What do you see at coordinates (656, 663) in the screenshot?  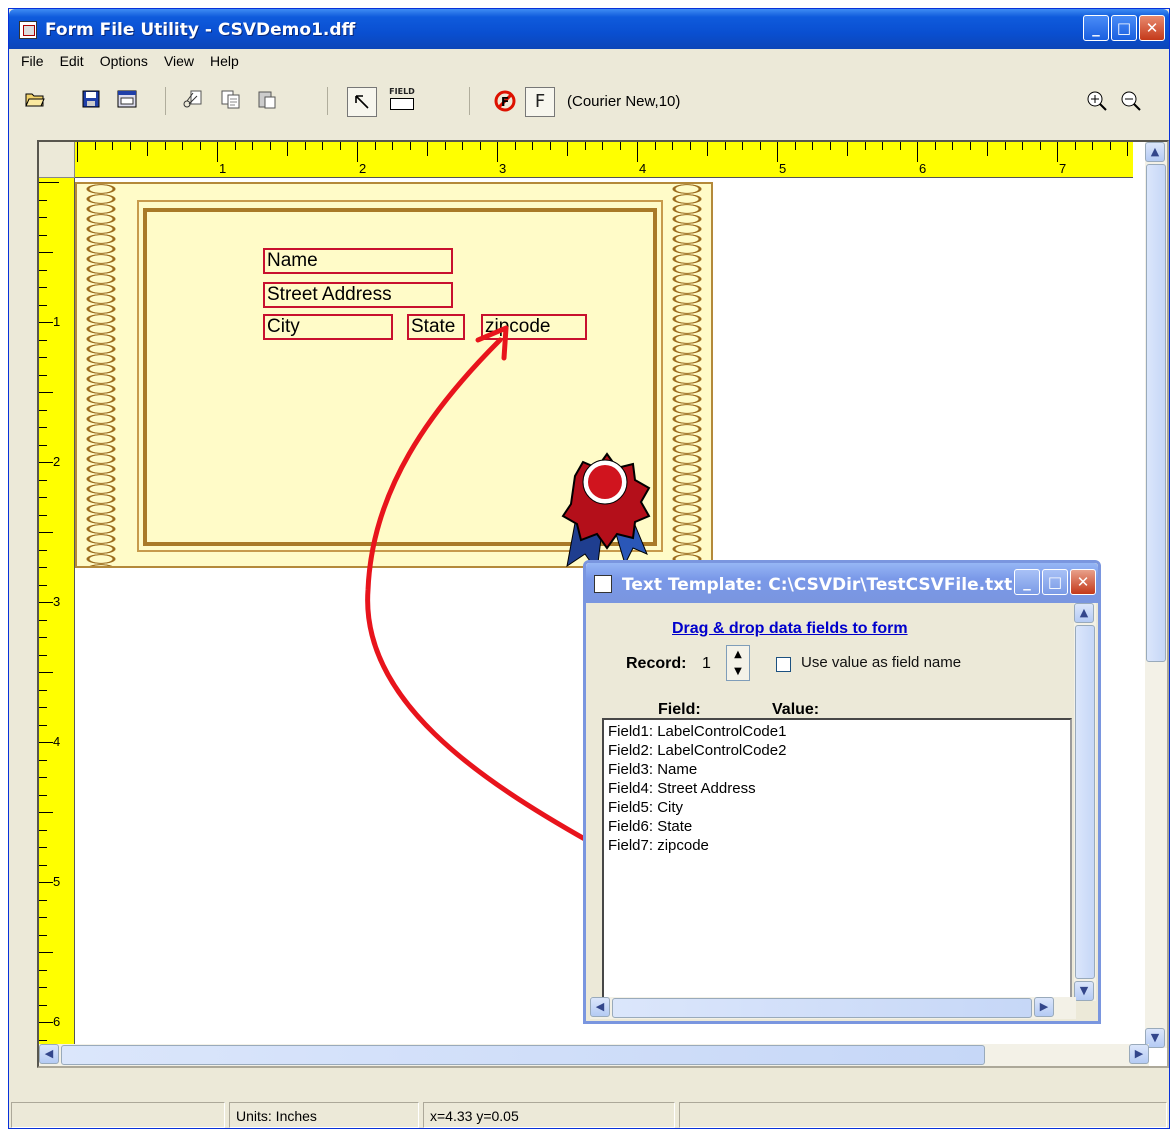 I see `record-label: Record:` at bounding box center [656, 663].